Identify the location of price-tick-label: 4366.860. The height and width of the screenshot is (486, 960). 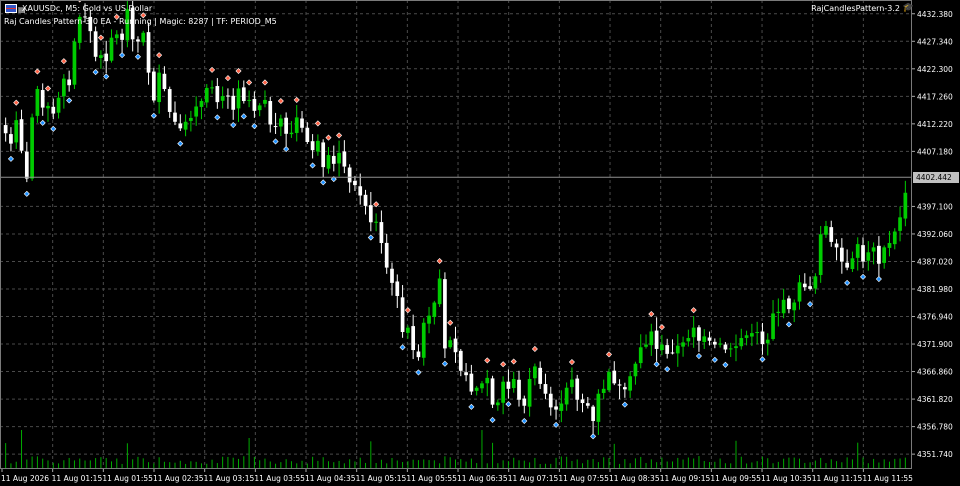
(935, 372).